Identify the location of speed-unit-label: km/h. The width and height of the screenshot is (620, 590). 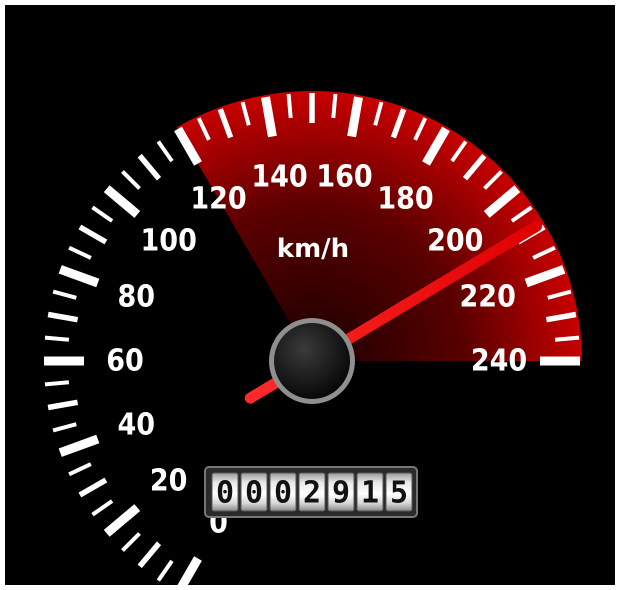
(313, 249).